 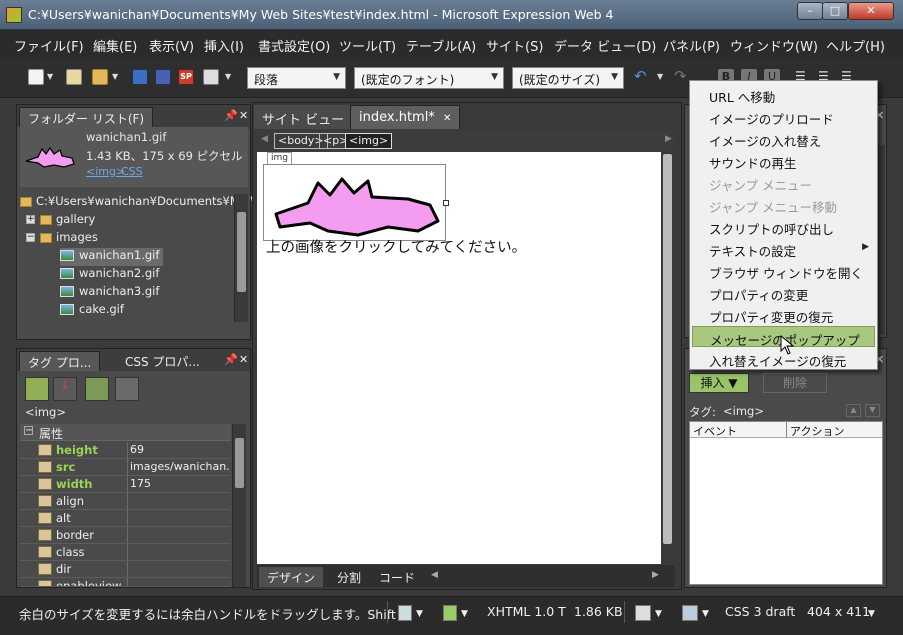 What do you see at coordinates (125, 535) in the screenshot?
I see `property-row: border` at bounding box center [125, 535].